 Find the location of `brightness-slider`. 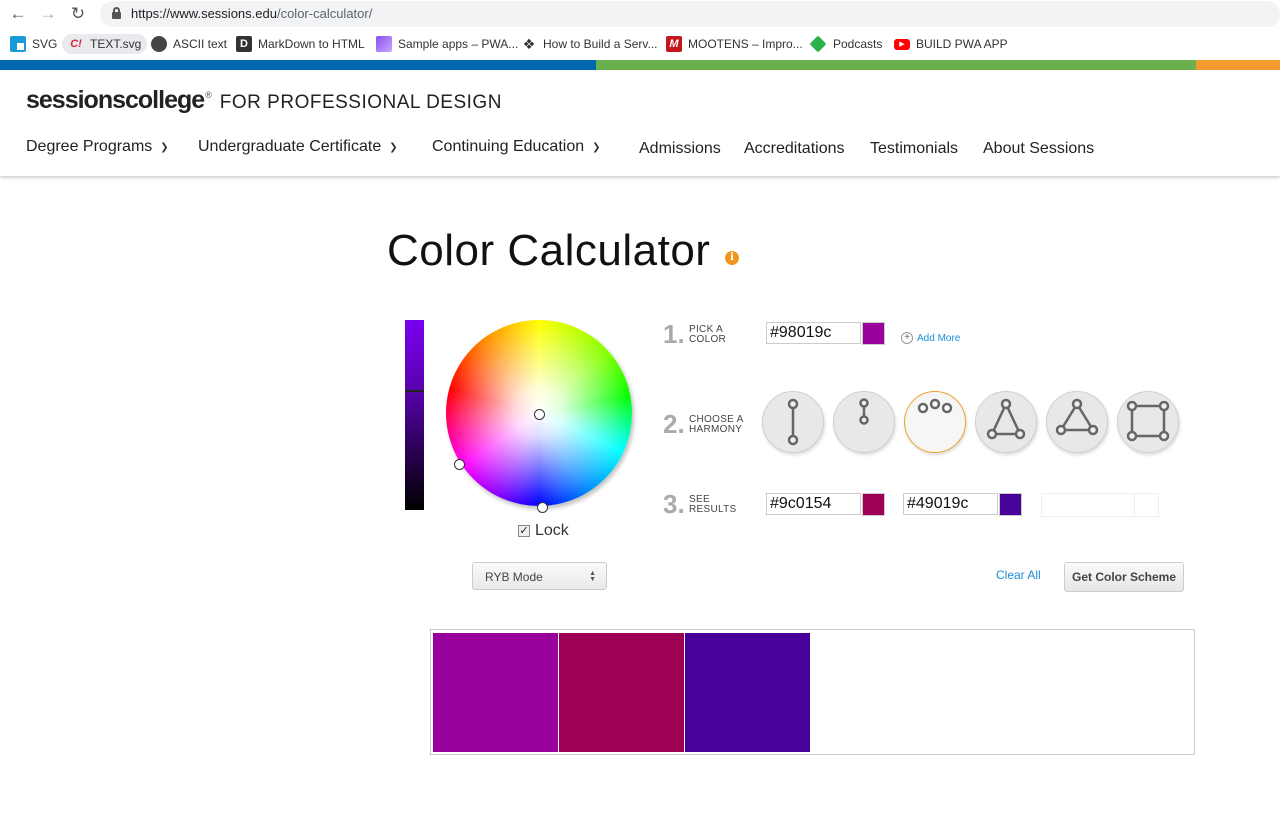

brightness-slider is located at coordinates (414, 415).